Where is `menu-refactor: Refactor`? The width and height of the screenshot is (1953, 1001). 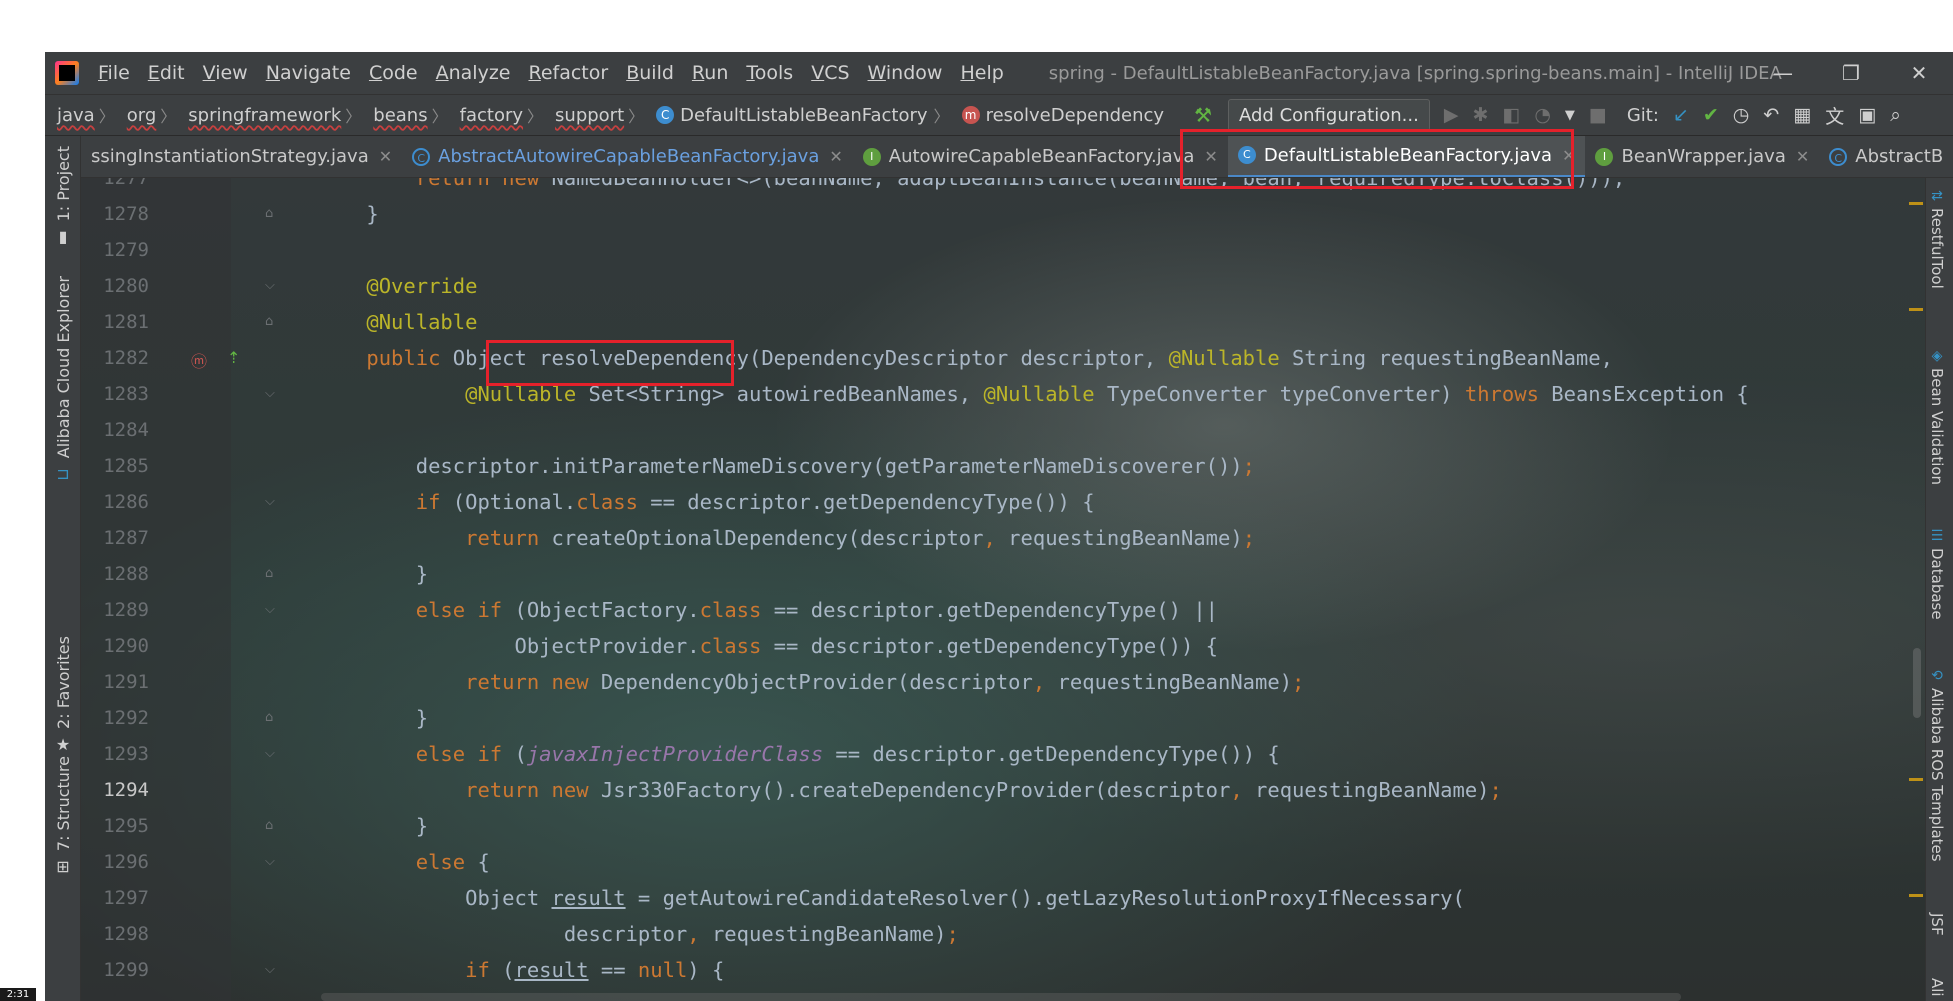
menu-refactor: Refactor is located at coordinates (568, 73).